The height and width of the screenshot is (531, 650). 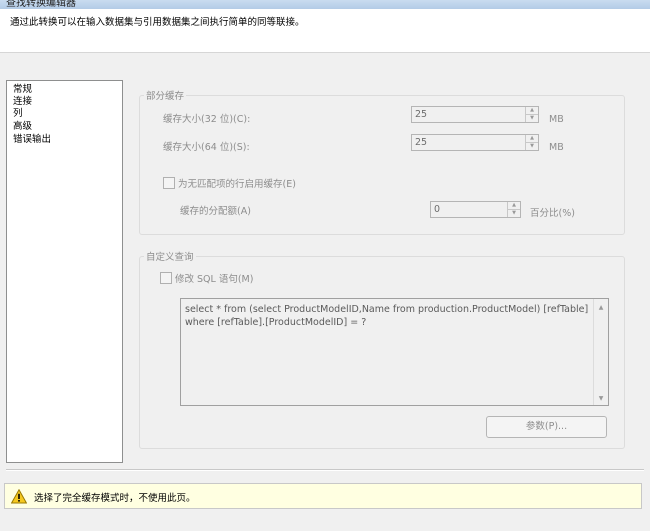 What do you see at coordinates (600, 352) in the screenshot?
I see `vertical-scrollbar: ▲ ▼` at bounding box center [600, 352].